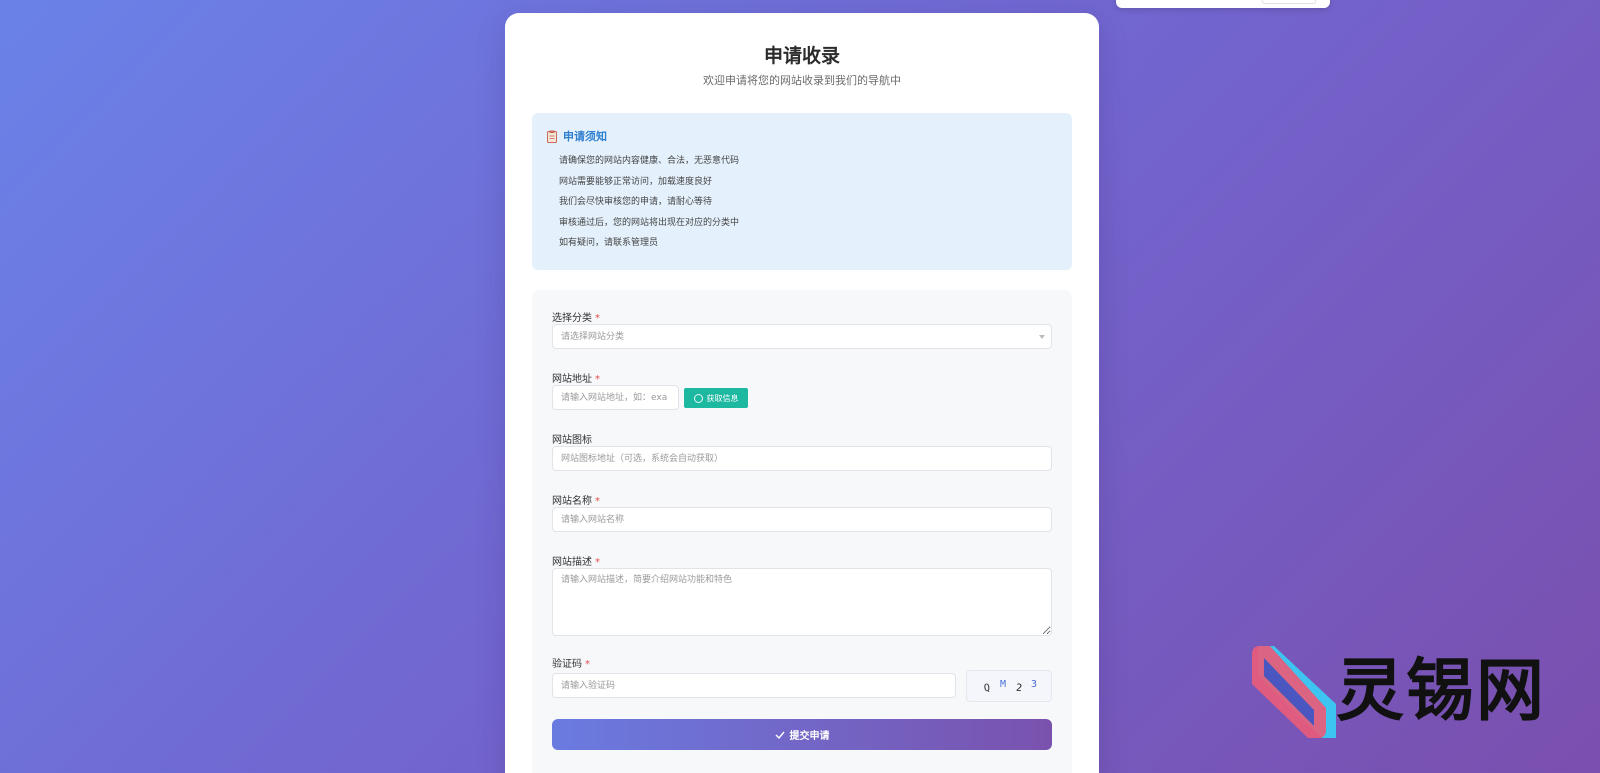  Describe the element at coordinates (802, 602) in the screenshot. I see `description-textarea` at that location.